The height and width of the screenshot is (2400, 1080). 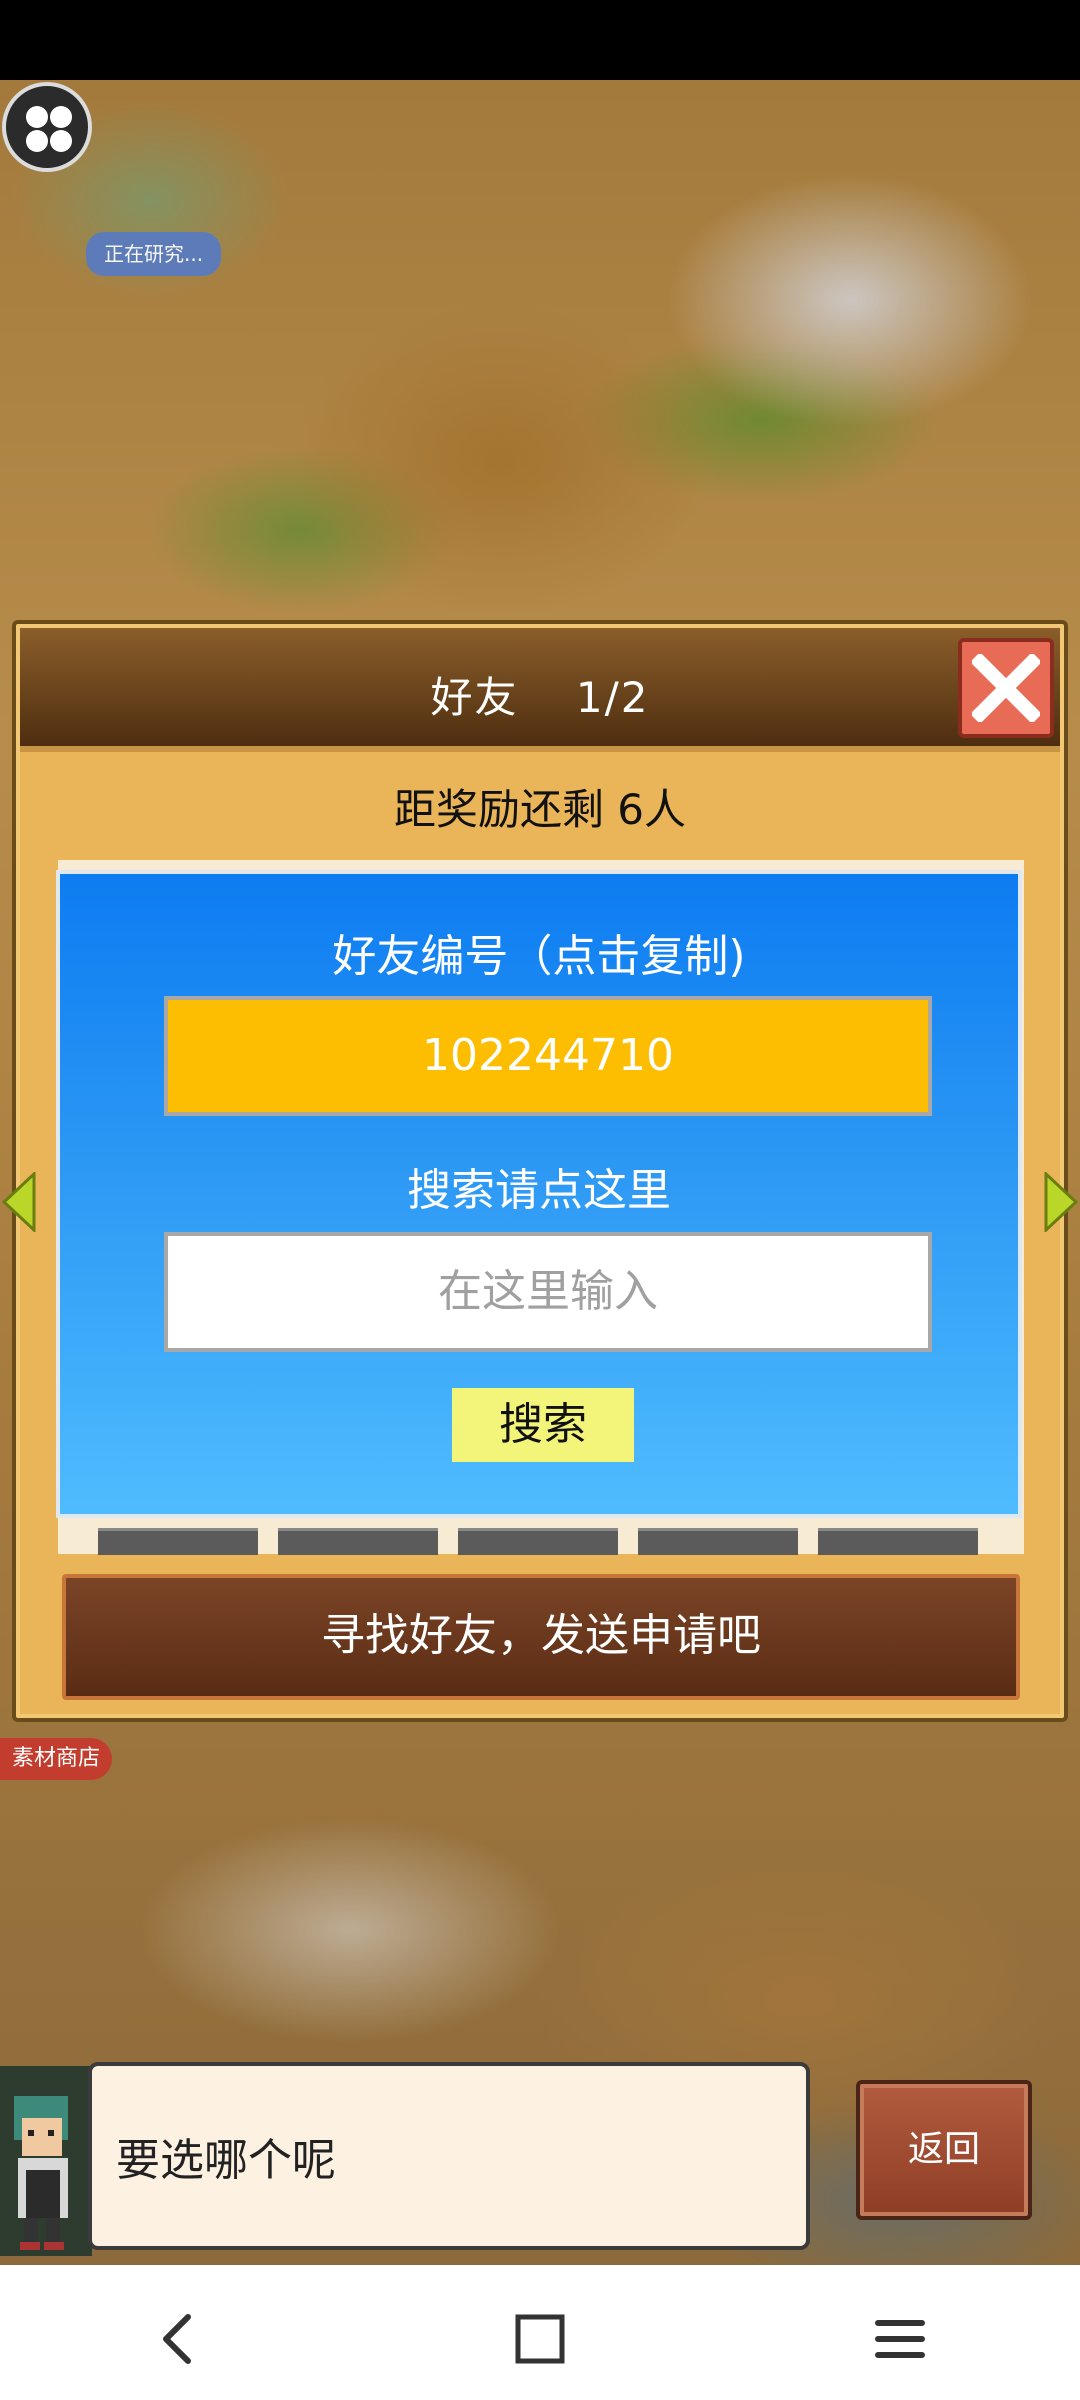 I want to click on speech-text: 要选哪个呢, so click(x=226, y=2160).